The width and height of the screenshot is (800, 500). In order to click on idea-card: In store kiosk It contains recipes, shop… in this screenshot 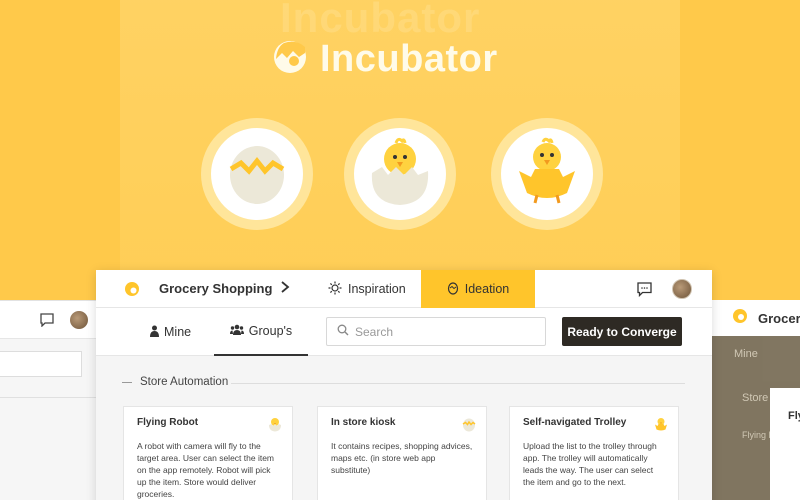, I will do `click(402, 453)`.